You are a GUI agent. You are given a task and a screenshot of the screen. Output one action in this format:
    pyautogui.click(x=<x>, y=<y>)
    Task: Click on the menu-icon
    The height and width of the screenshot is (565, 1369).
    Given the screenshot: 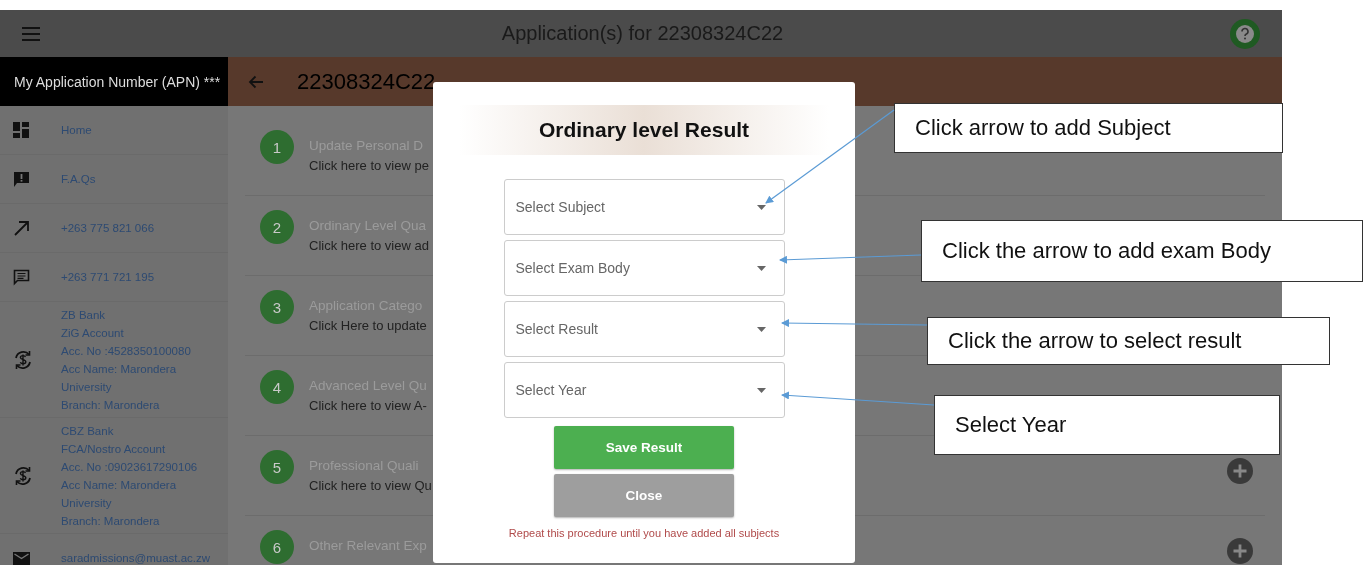 What is the action you would take?
    pyautogui.click(x=31, y=33)
    